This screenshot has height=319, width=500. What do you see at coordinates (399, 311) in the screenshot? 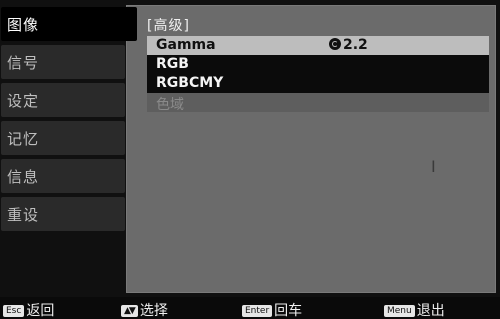
I see `menu-key-icon: Menu` at bounding box center [399, 311].